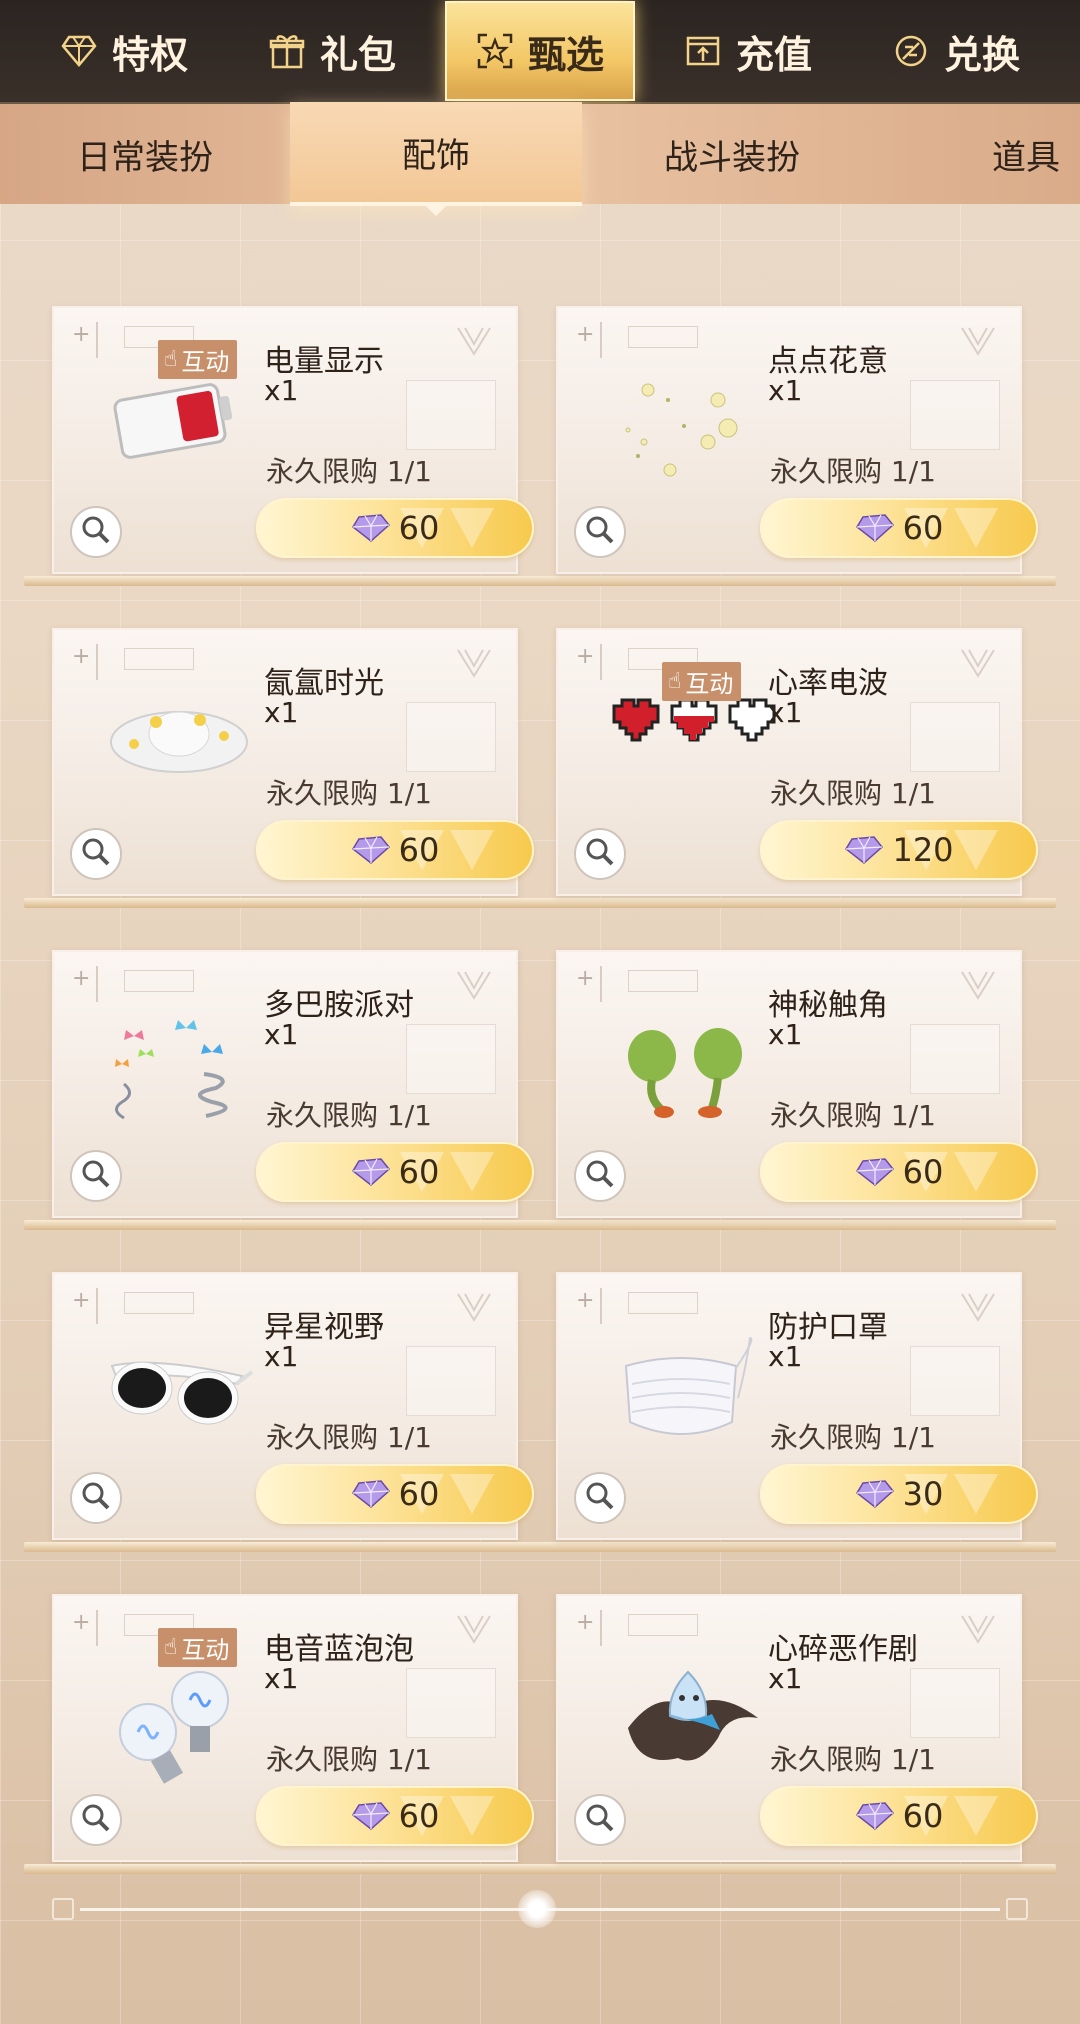 This screenshot has height=2024, width=1080. I want to click on item-card: + 氤氲时光 x1 永久限购 1/1 60, so click(293, 762).